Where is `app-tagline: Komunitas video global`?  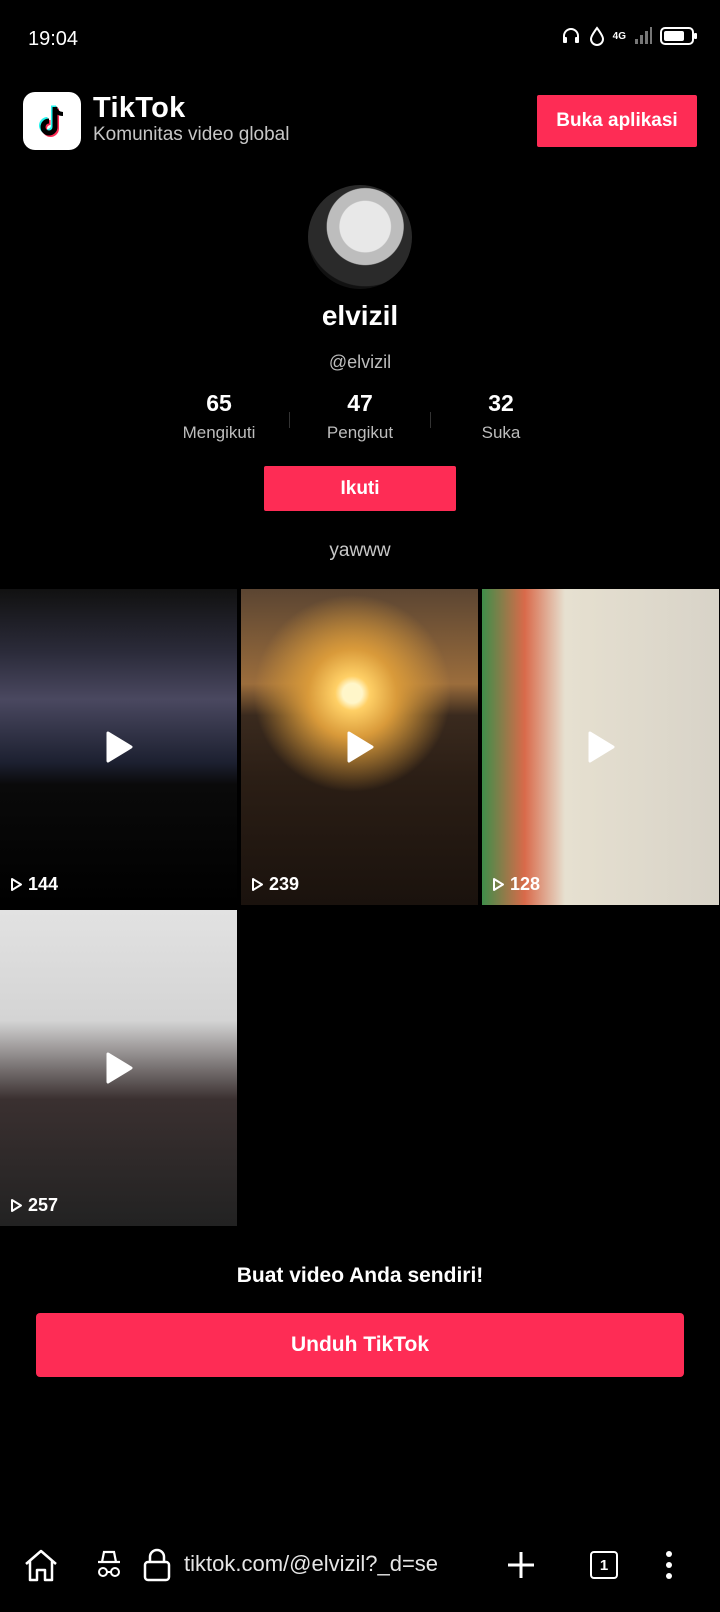 app-tagline: Komunitas video global is located at coordinates (191, 134).